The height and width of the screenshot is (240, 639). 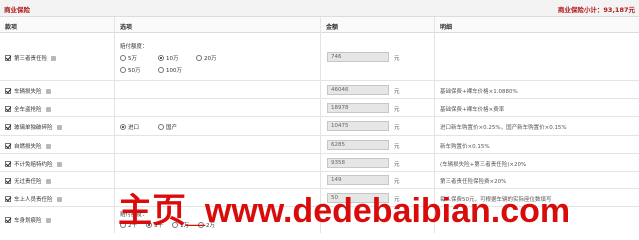 I want to click on row-name: 全车盗抢险, so click(x=28, y=110).